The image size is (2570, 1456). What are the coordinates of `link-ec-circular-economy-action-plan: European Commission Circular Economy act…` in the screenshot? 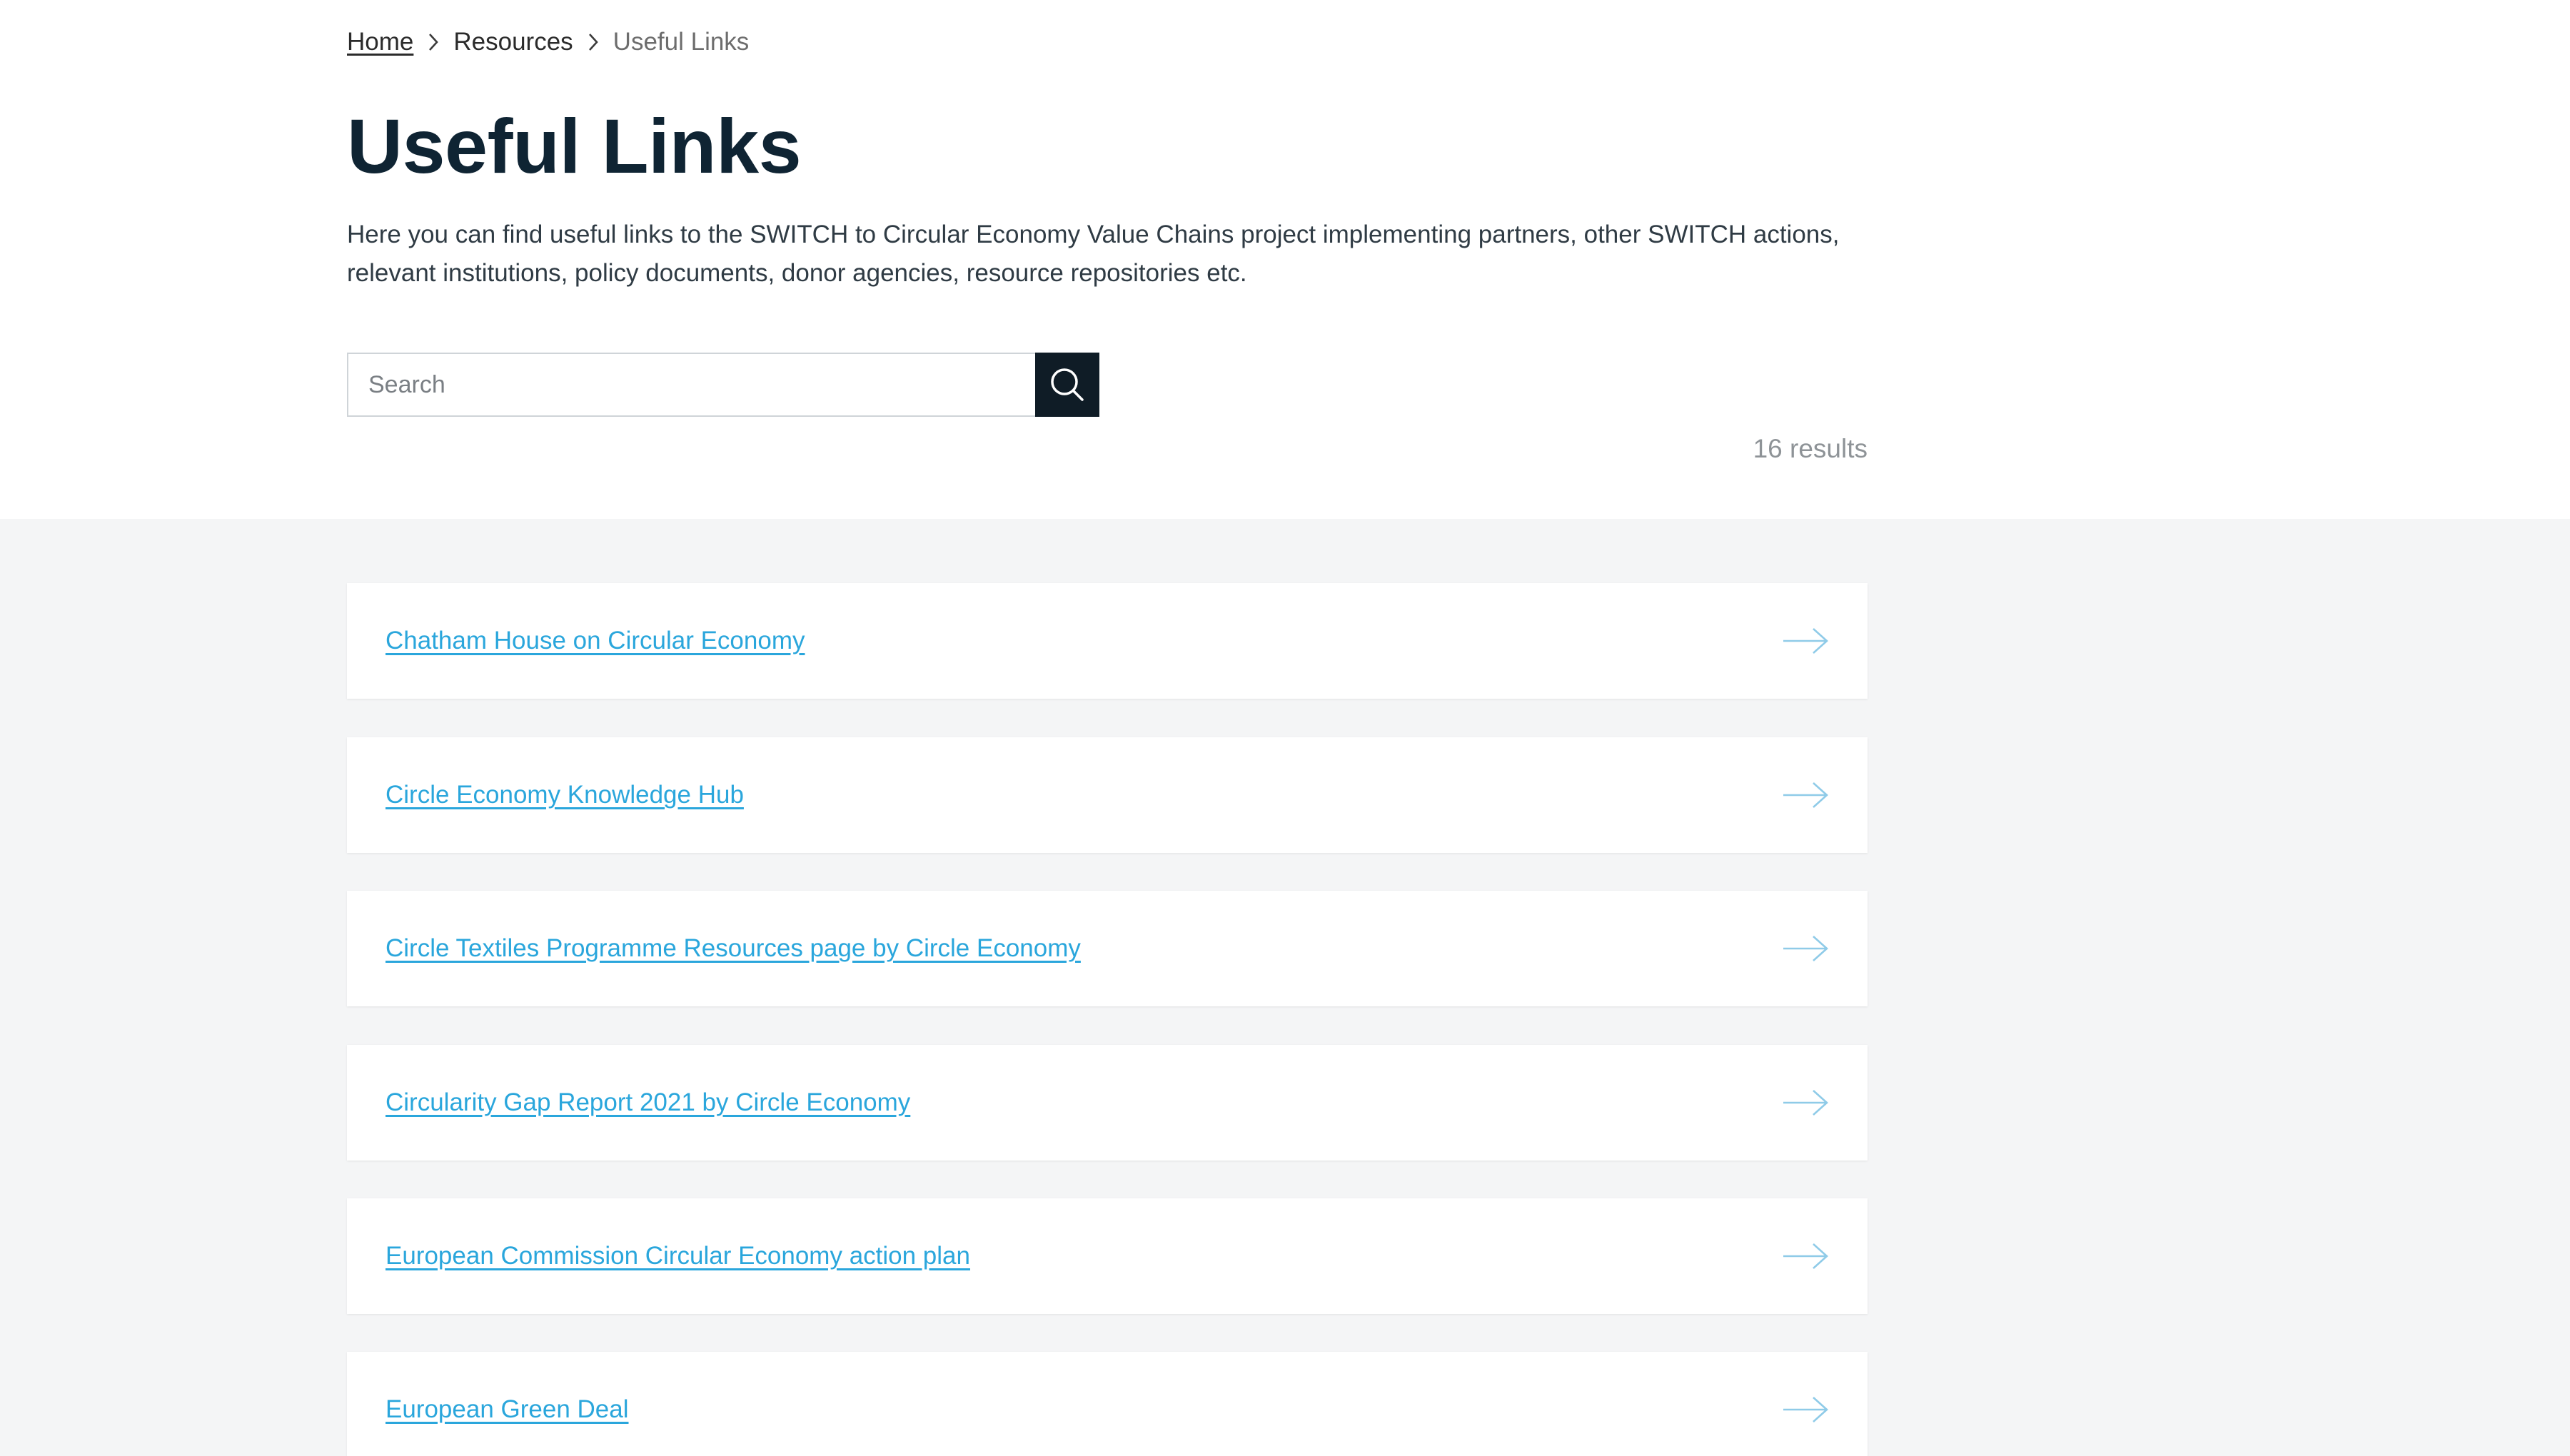 It's located at (678, 1256).